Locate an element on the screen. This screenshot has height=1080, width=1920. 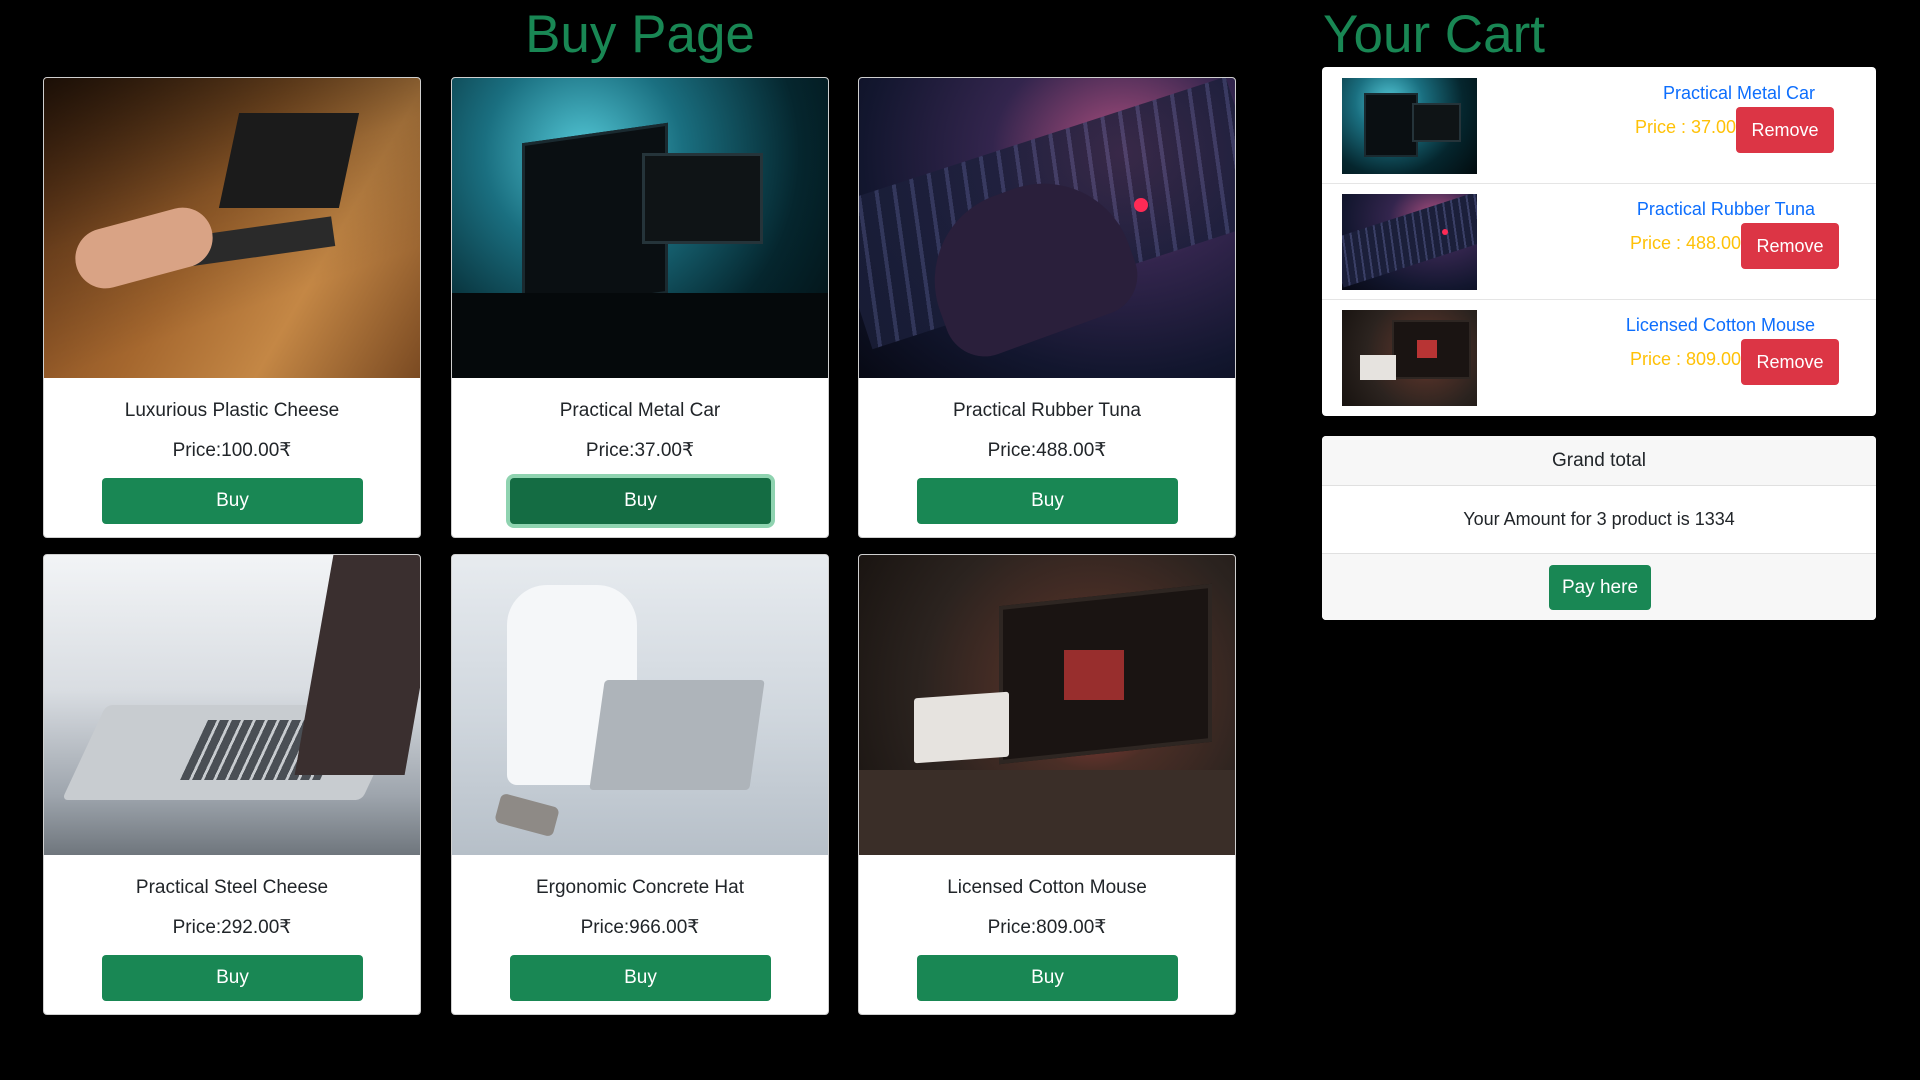
product-card: Practical Steel Cheese Price:292.00₹ Buy is located at coordinates (232, 784).